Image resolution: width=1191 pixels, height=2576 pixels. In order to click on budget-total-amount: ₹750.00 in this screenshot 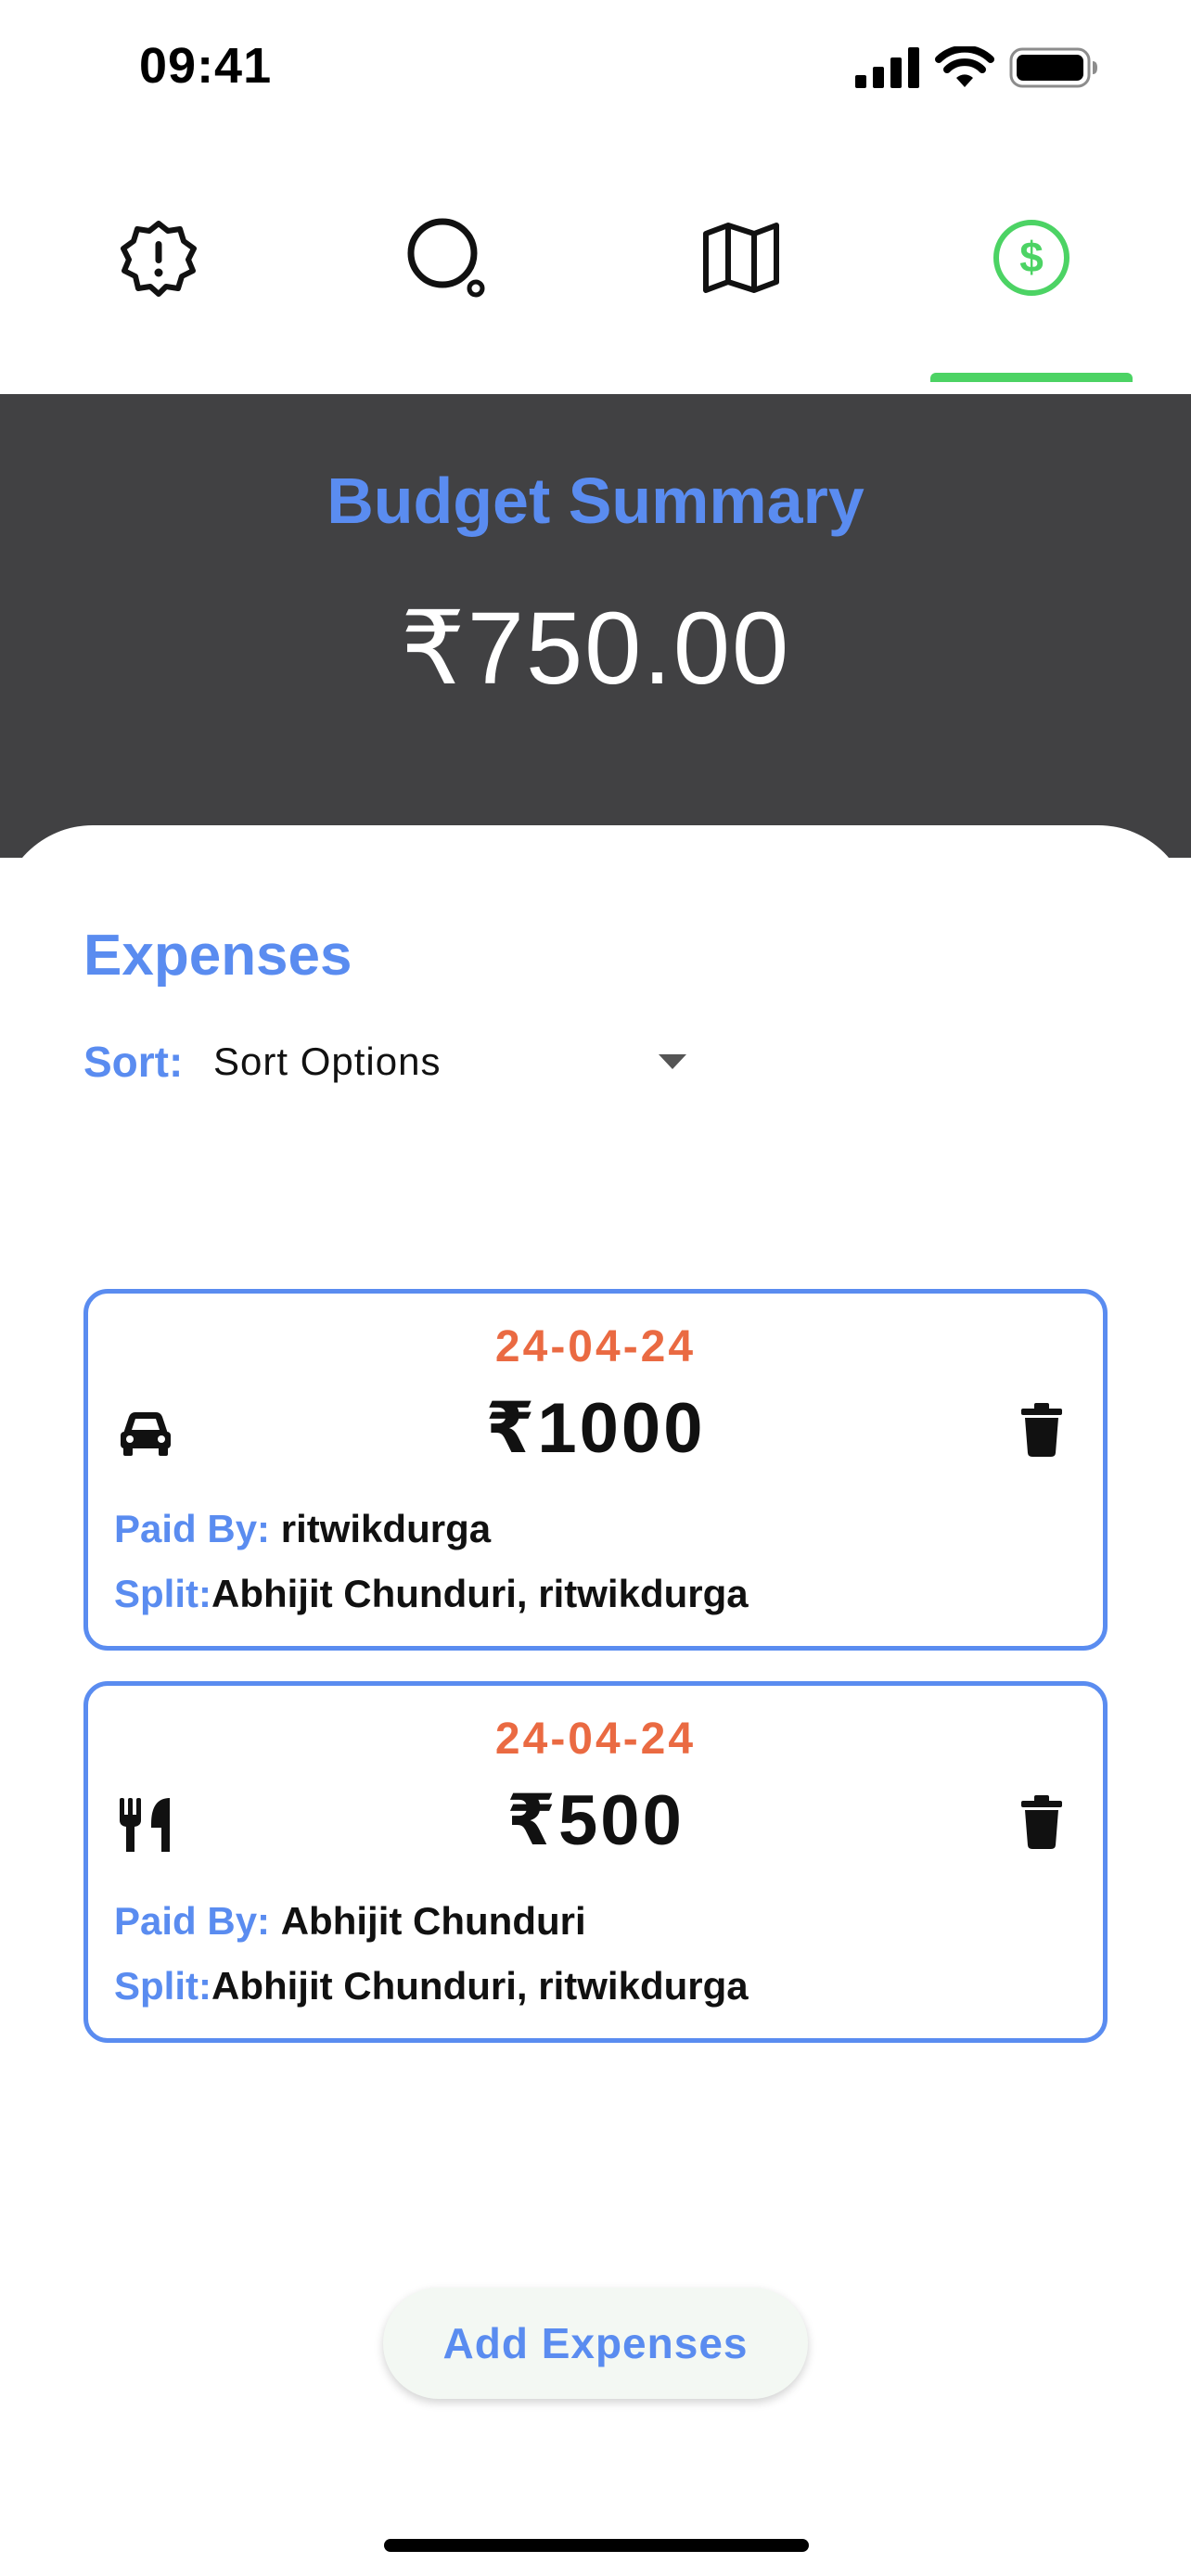, I will do `click(595, 649)`.